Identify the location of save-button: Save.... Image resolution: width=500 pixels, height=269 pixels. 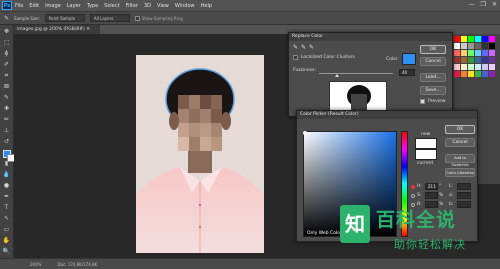
(433, 90).